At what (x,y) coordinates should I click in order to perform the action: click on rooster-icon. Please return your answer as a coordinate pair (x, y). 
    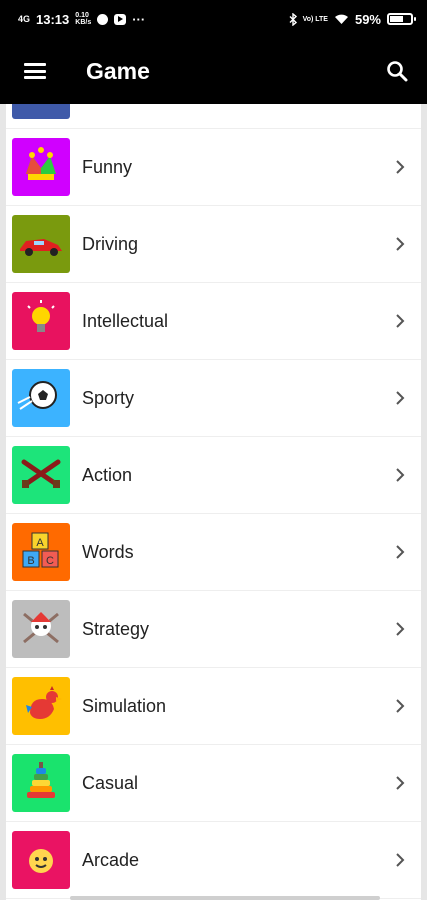
    Looking at the image, I should click on (41, 706).